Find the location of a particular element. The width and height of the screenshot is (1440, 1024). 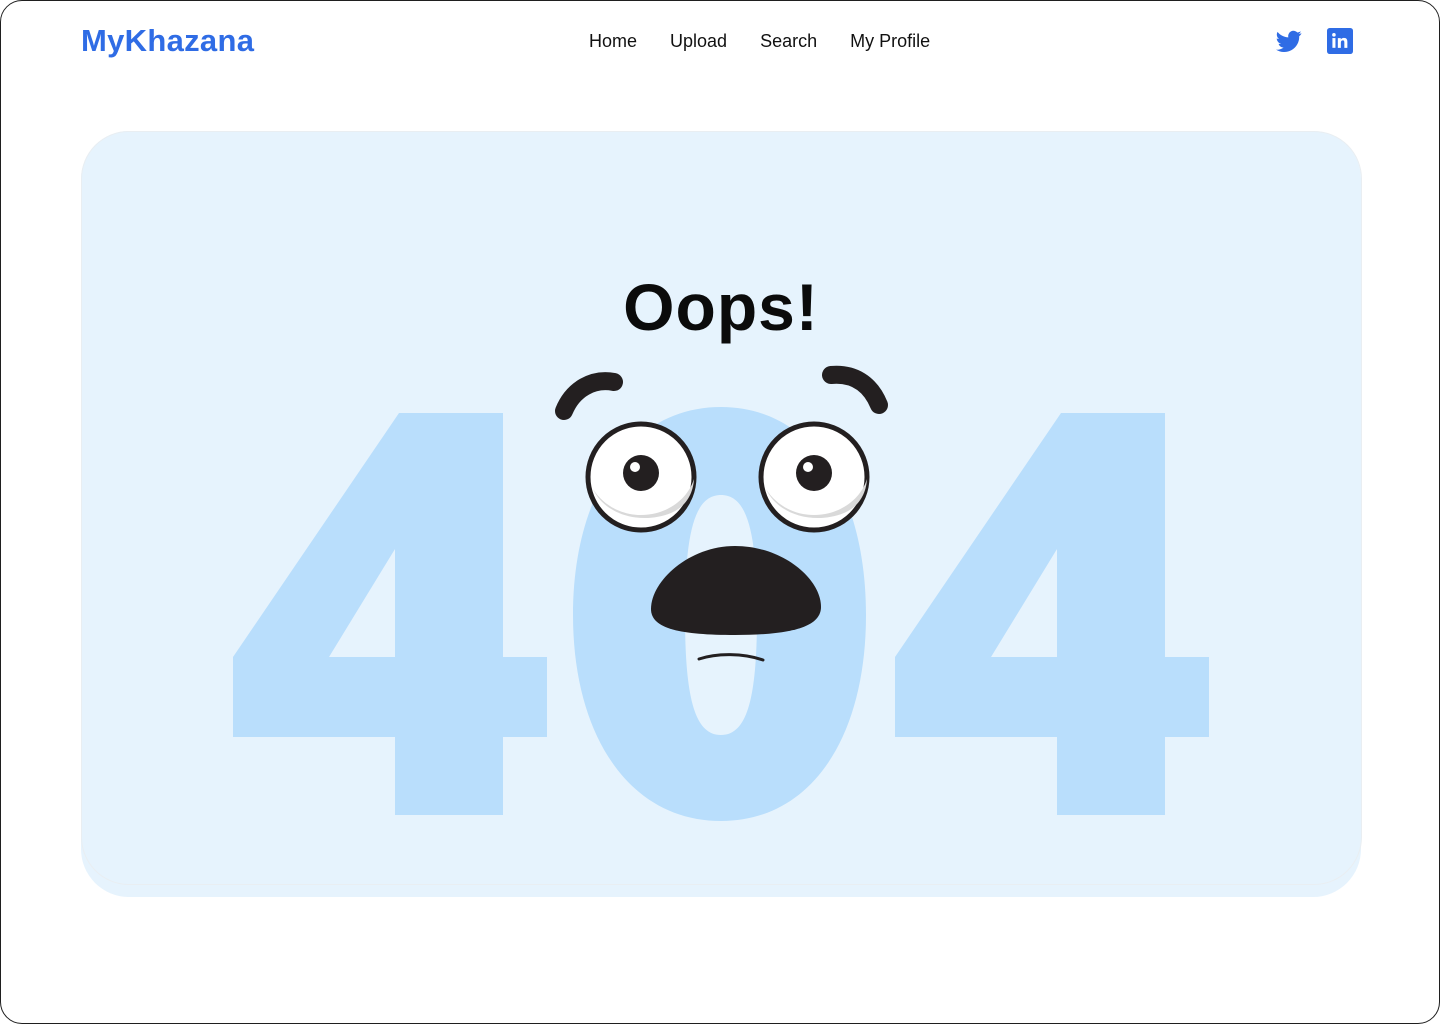

error-heading: Oops! is located at coordinates (721, 307).